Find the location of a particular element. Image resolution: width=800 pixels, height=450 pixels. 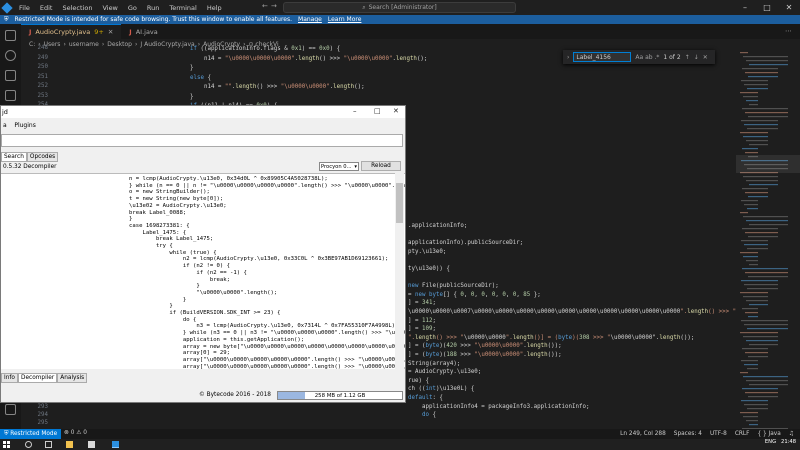

code-line: ty\u13e0)) { is located at coordinates (429, 269).